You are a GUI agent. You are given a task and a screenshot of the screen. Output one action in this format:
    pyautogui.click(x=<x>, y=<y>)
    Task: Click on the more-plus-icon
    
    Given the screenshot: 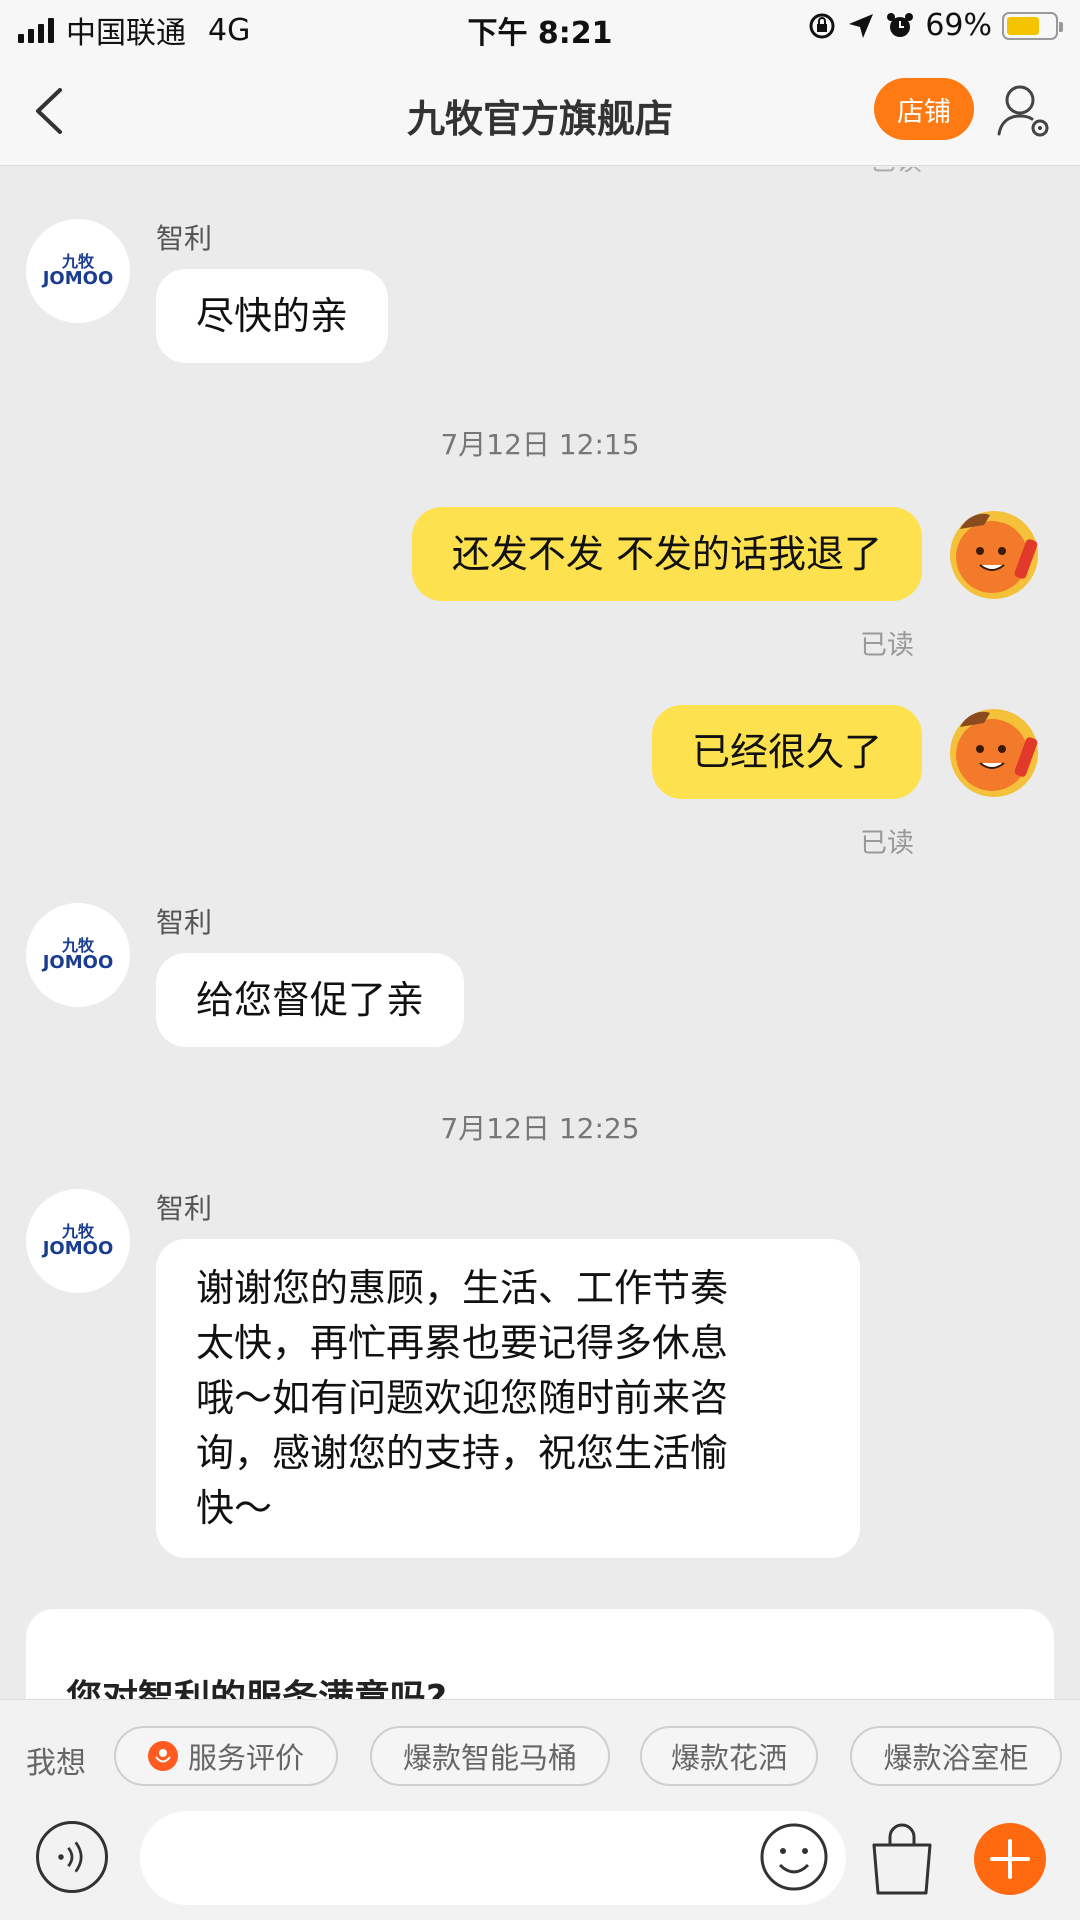 What is the action you would take?
    pyautogui.click(x=1010, y=1859)
    